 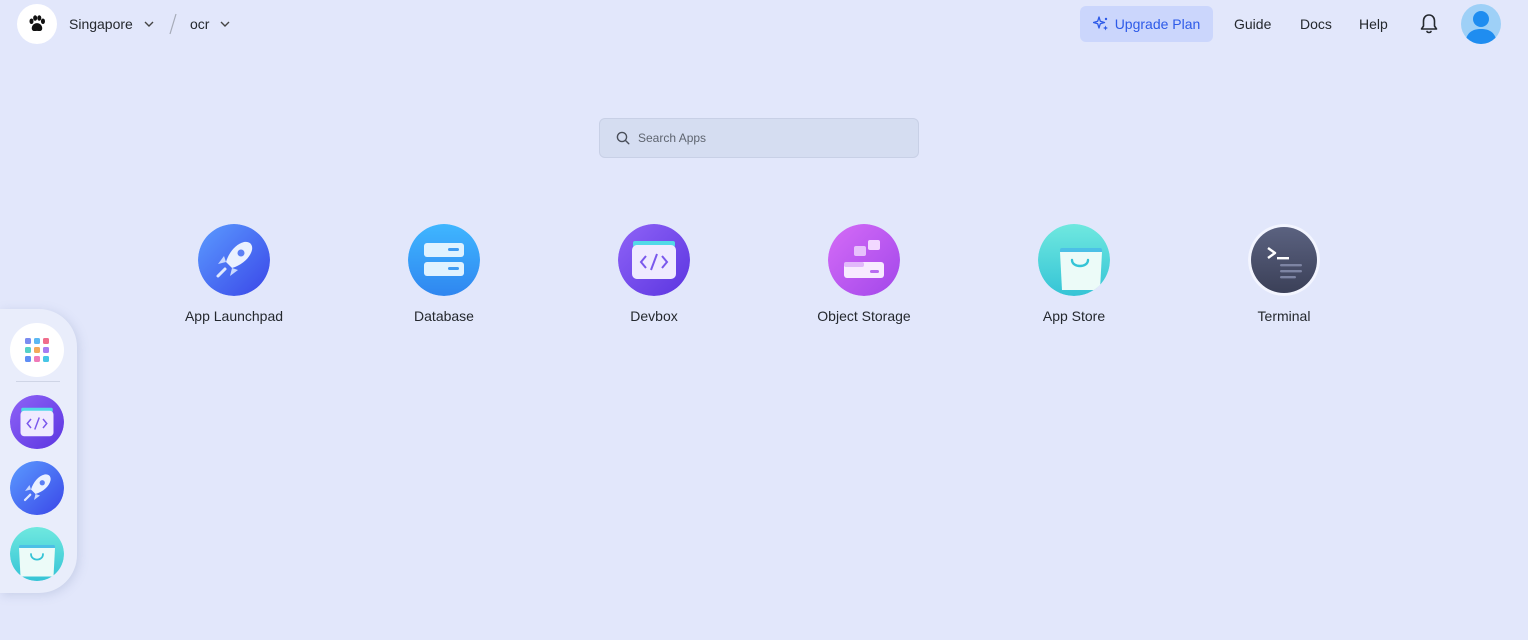 I want to click on devbox-app: Devbox, so click(x=654, y=274).